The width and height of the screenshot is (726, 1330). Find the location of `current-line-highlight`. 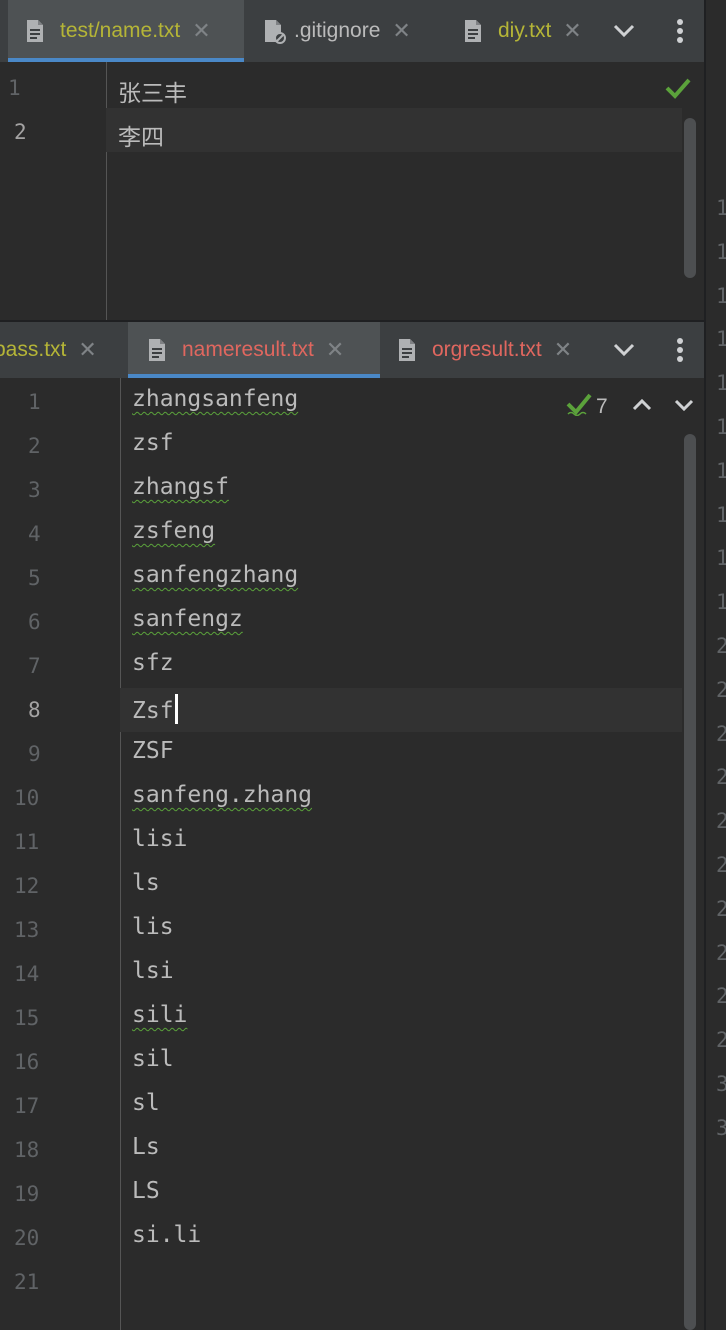

current-line-highlight is located at coordinates (394, 130).